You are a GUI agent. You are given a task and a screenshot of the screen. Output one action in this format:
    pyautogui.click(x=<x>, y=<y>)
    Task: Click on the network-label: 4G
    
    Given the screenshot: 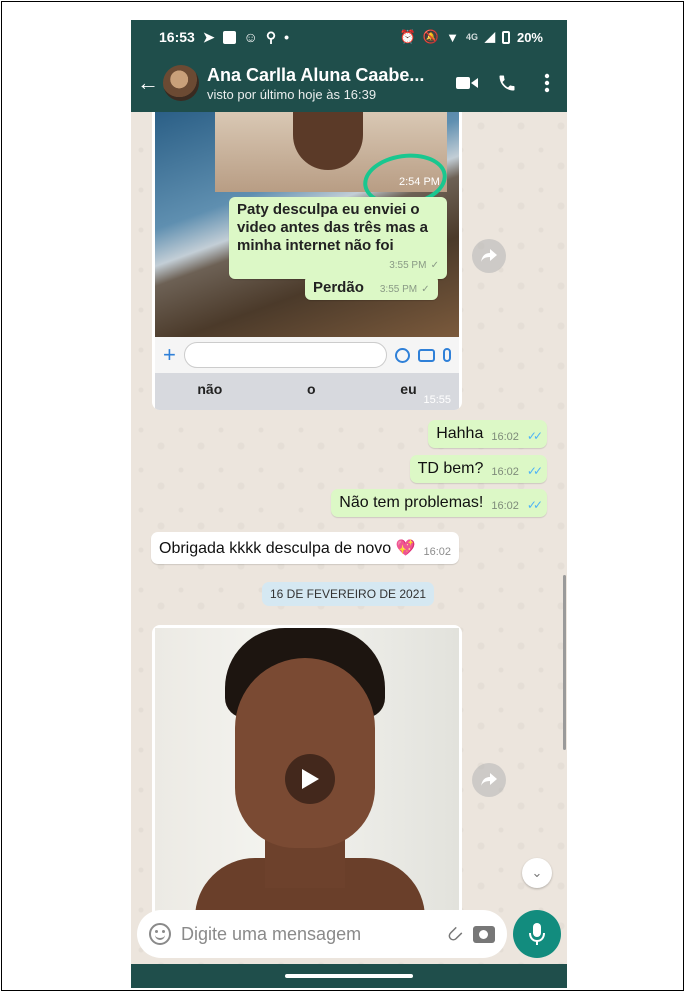 What is the action you would take?
    pyautogui.click(x=471, y=37)
    